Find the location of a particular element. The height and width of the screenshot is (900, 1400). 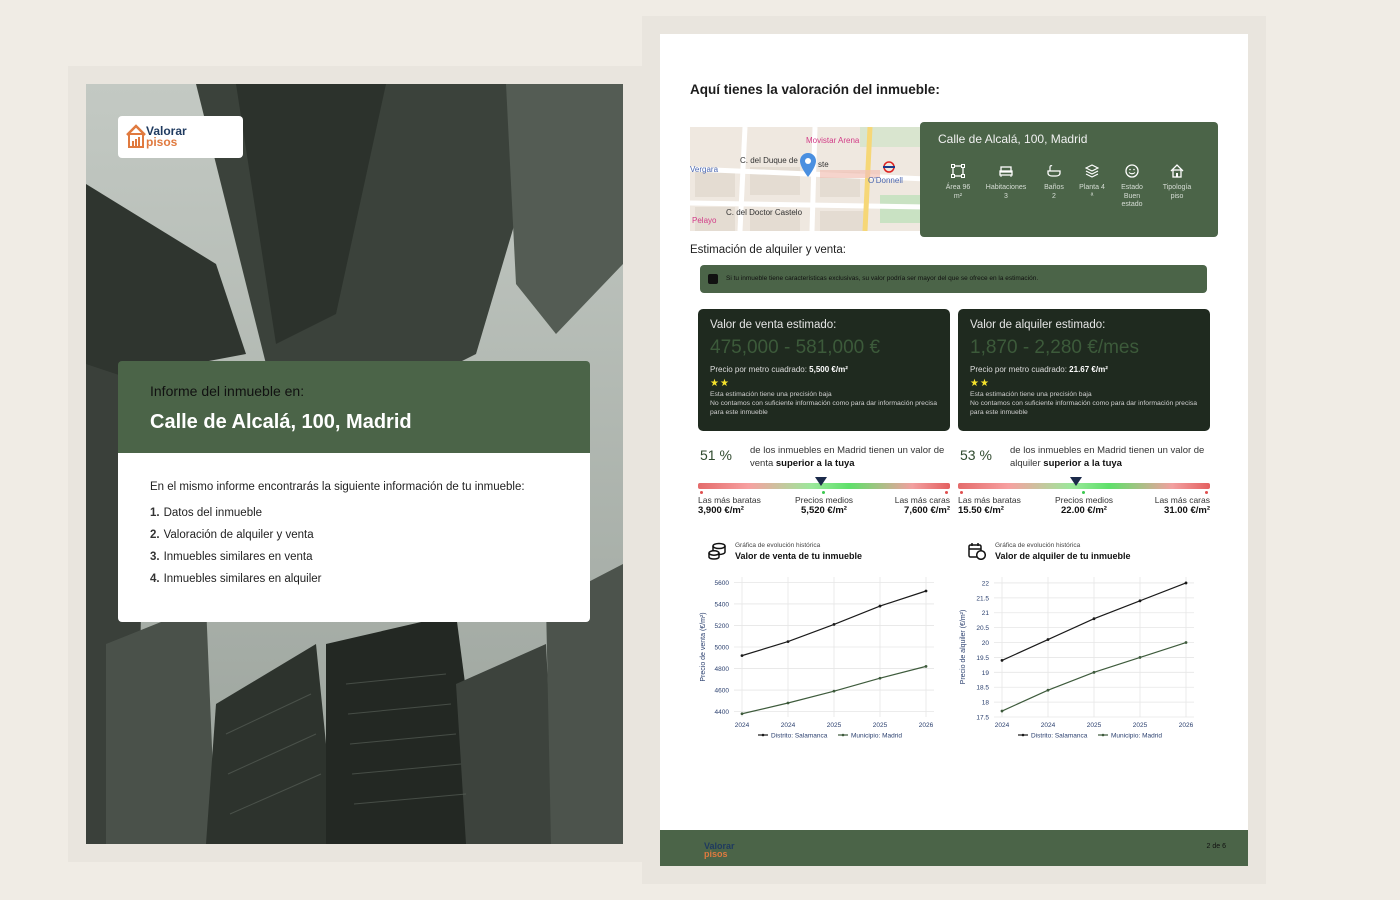

cover-heading-small: Informe del inmueble en: is located at coordinates (227, 391).